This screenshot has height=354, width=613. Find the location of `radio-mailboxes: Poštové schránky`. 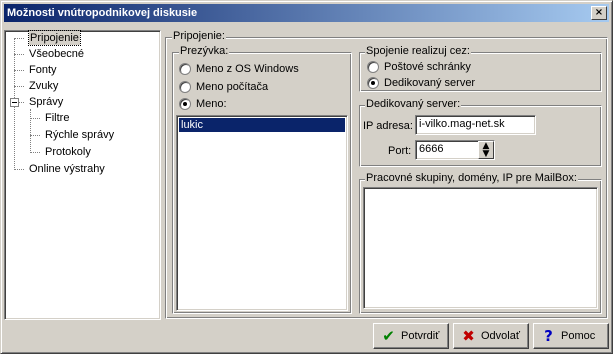

radio-mailboxes: Poštové schránky is located at coordinates (419, 67).